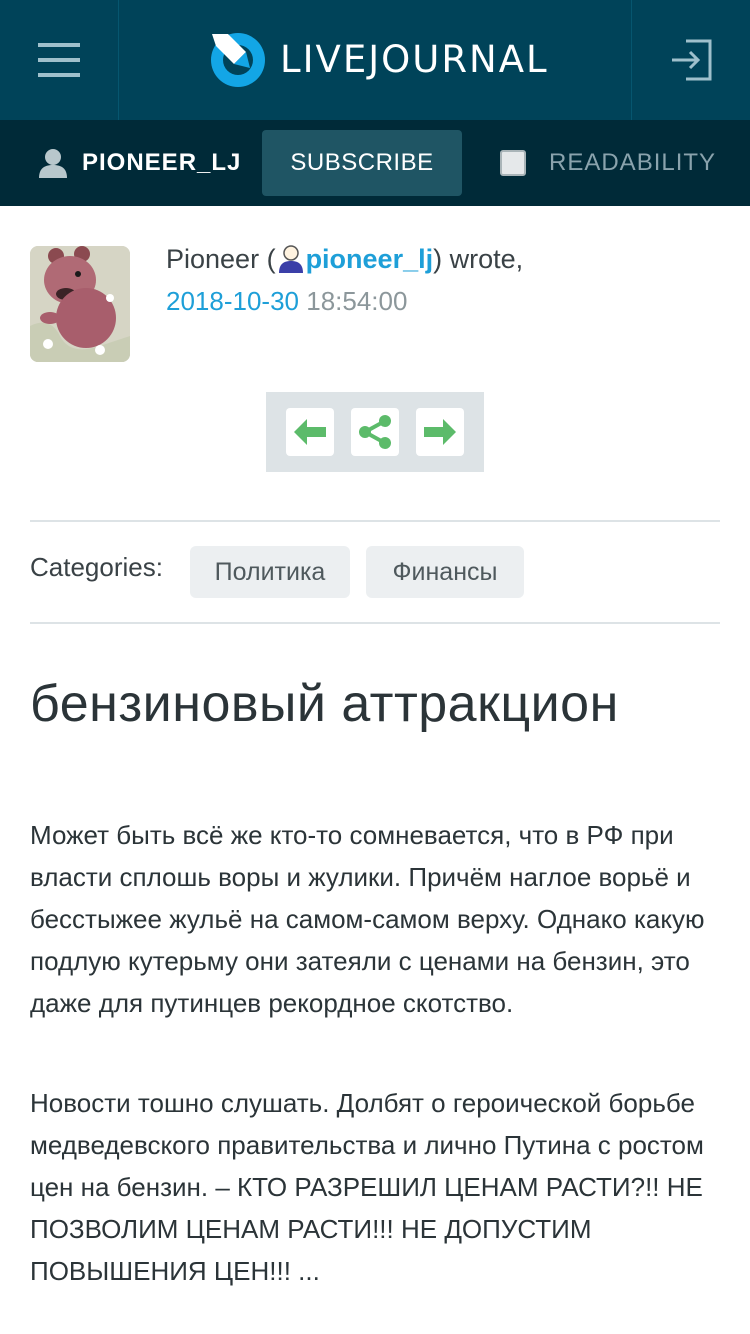 This screenshot has width=750, height=1334. Describe the element at coordinates (513, 163) in the screenshot. I see `readability-checkbox` at that location.